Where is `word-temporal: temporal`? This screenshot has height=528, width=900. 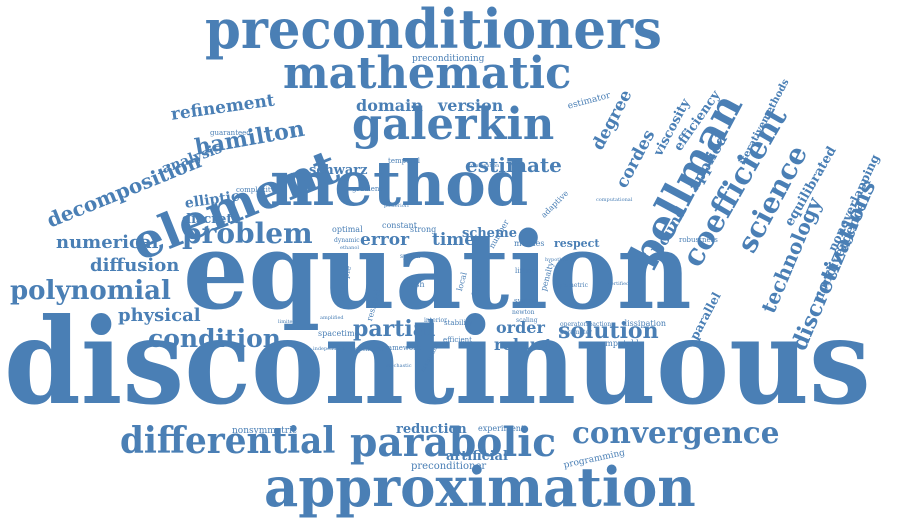
word-temporal: temporal is located at coordinates (404, 161).